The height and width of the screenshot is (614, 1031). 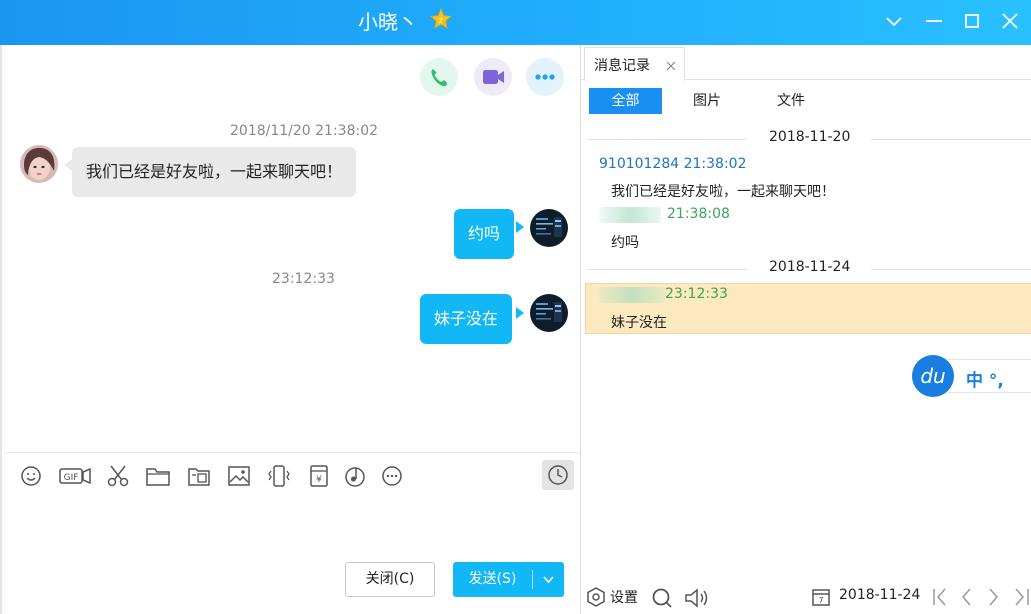 I want to click on music-icon, so click(x=355, y=476).